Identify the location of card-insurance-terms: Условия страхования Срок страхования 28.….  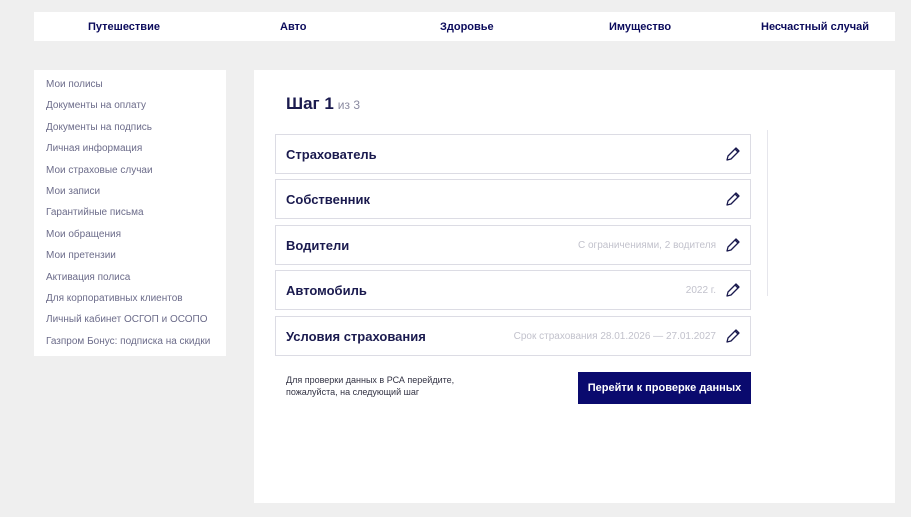
(513, 336).